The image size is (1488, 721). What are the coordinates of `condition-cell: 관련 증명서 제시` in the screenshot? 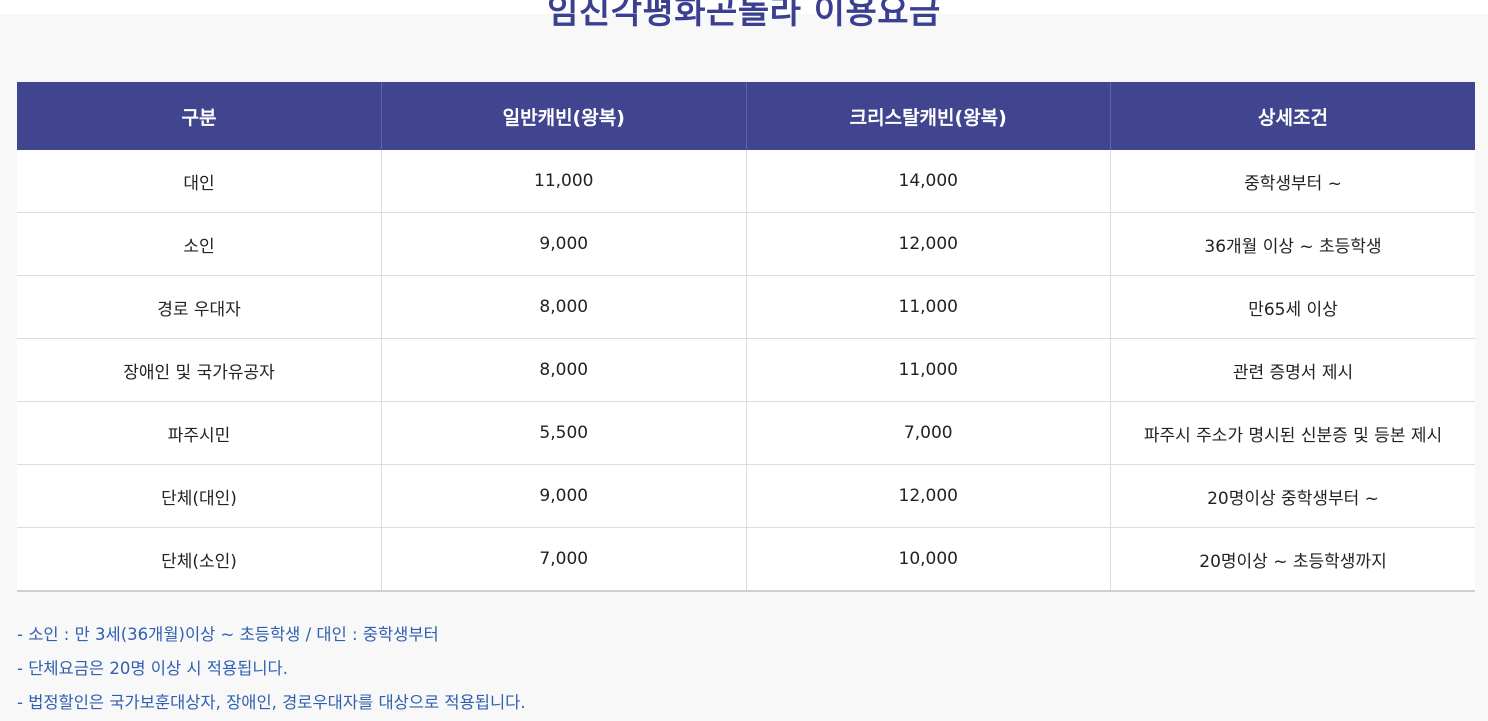 It's located at (1292, 370).